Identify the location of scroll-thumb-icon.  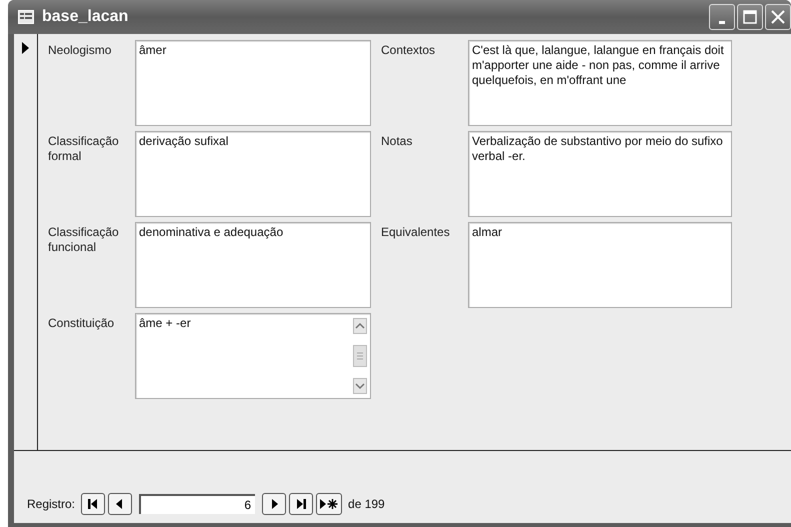
(360, 356).